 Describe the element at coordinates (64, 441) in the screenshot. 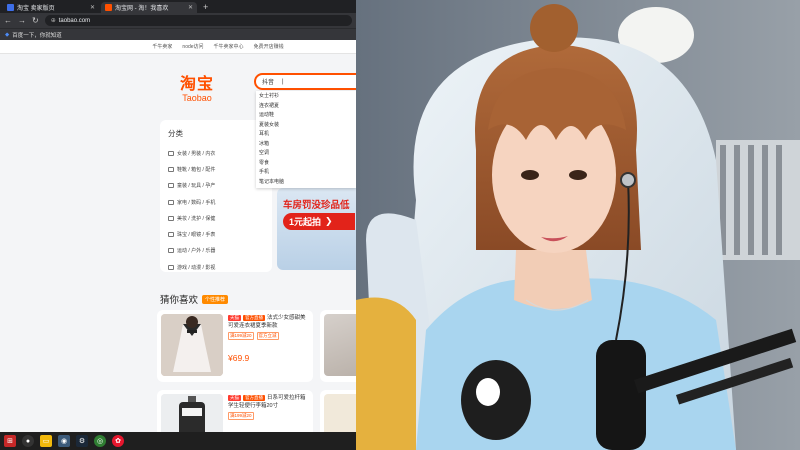

I see `app-icon: ◉` at that location.